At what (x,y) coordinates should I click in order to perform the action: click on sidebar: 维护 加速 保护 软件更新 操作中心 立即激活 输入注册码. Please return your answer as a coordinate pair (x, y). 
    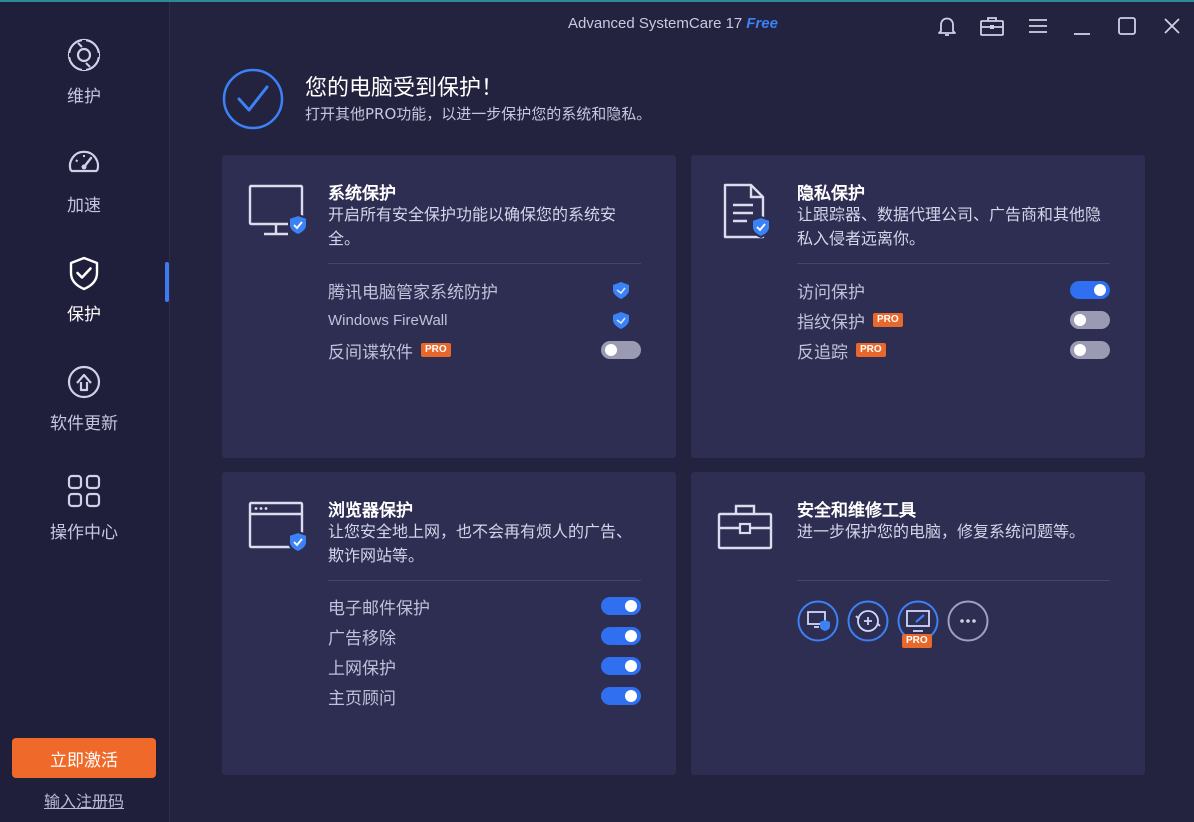
    Looking at the image, I should click on (85, 412).